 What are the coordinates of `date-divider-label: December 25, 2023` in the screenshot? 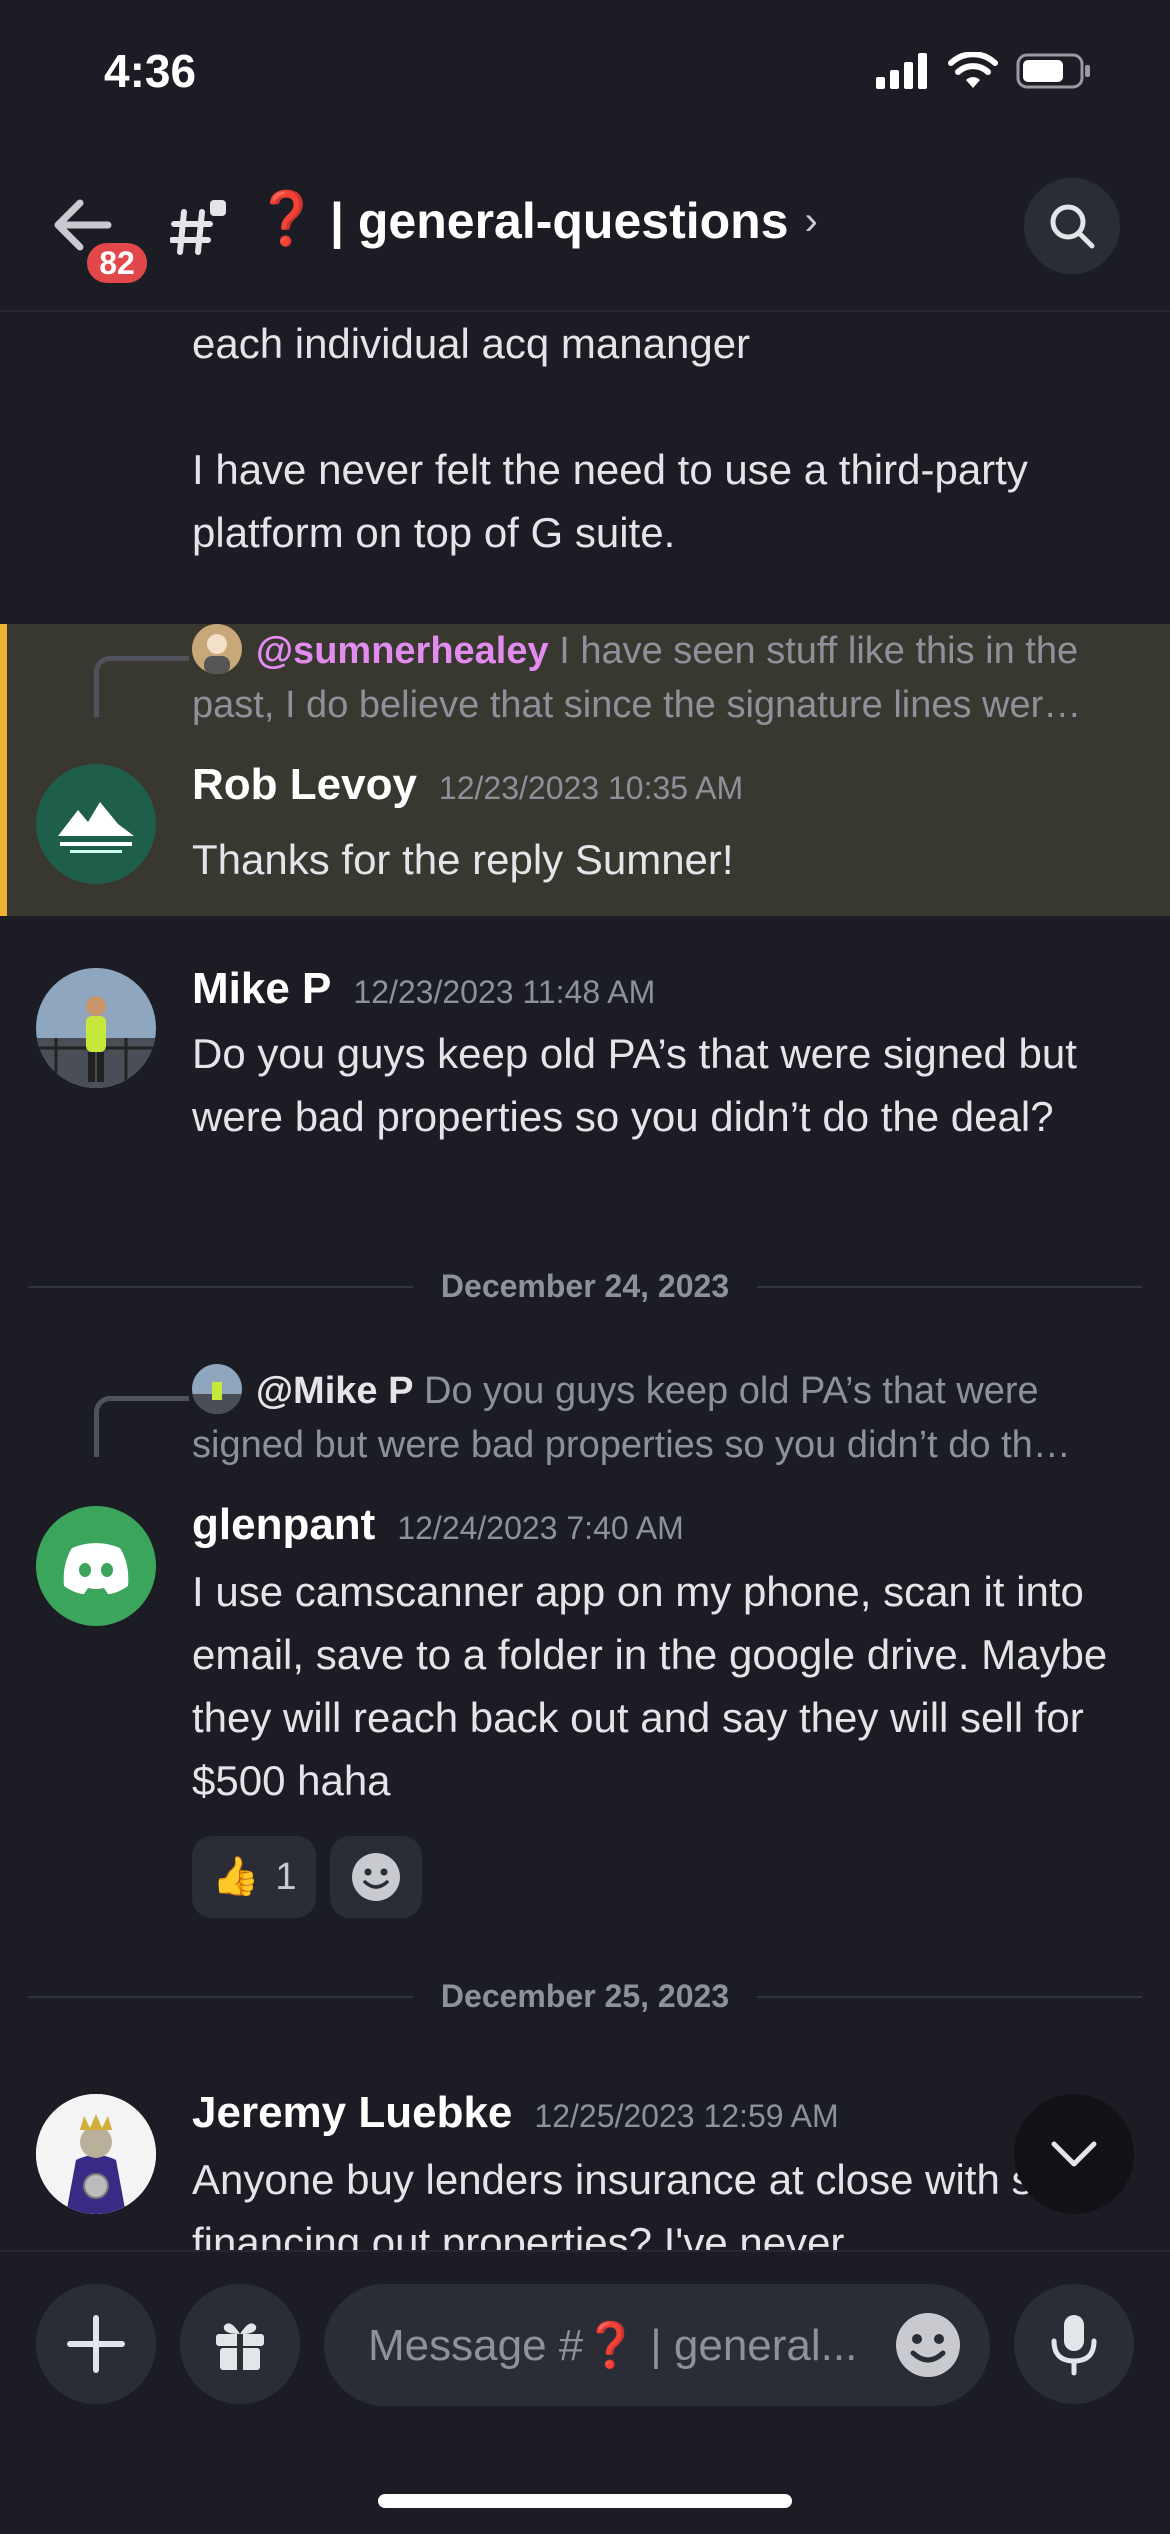 It's located at (585, 1996).